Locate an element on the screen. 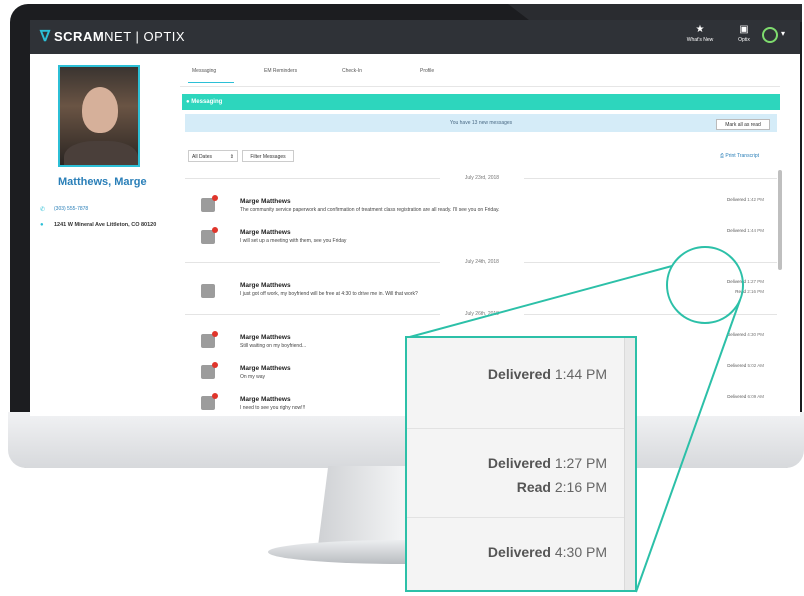 The width and height of the screenshot is (804, 596). message-text: On my way is located at coordinates (253, 377).